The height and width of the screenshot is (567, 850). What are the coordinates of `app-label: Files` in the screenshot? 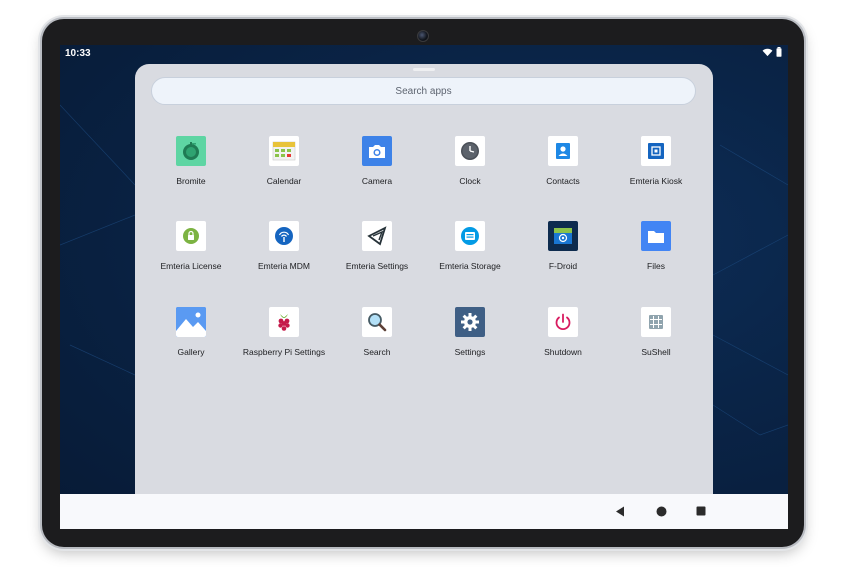 It's located at (656, 266).